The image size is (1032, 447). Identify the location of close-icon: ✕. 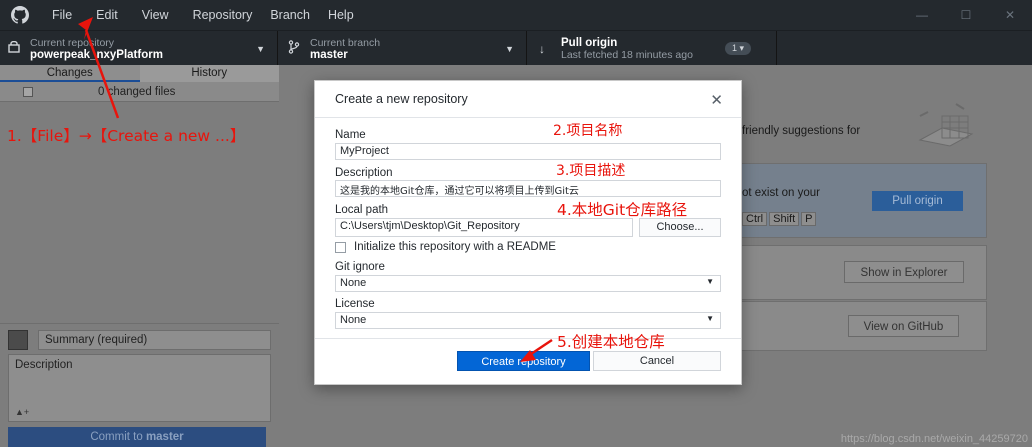
(716, 100).